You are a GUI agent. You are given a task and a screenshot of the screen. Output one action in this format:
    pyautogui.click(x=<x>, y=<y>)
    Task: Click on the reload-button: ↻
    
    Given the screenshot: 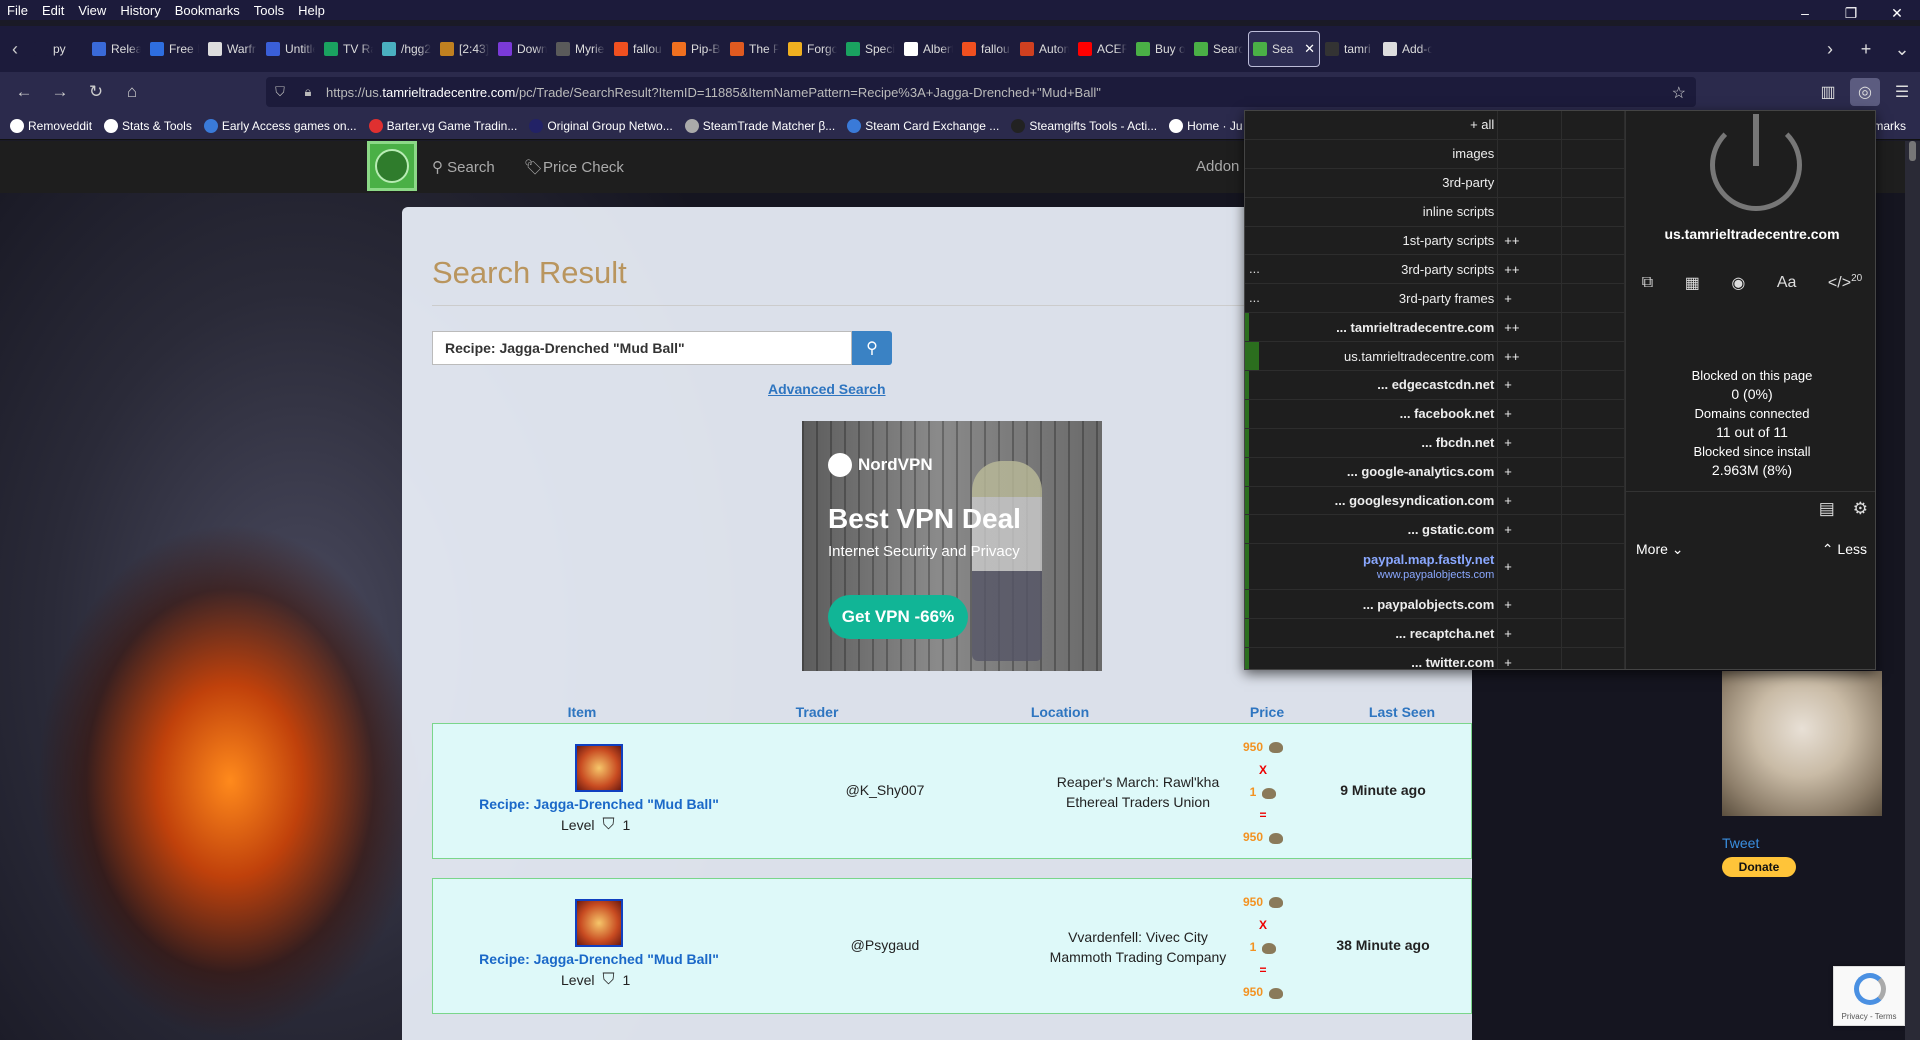 What is the action you would take?
    pyautogui.click(x=96, y=92)
    